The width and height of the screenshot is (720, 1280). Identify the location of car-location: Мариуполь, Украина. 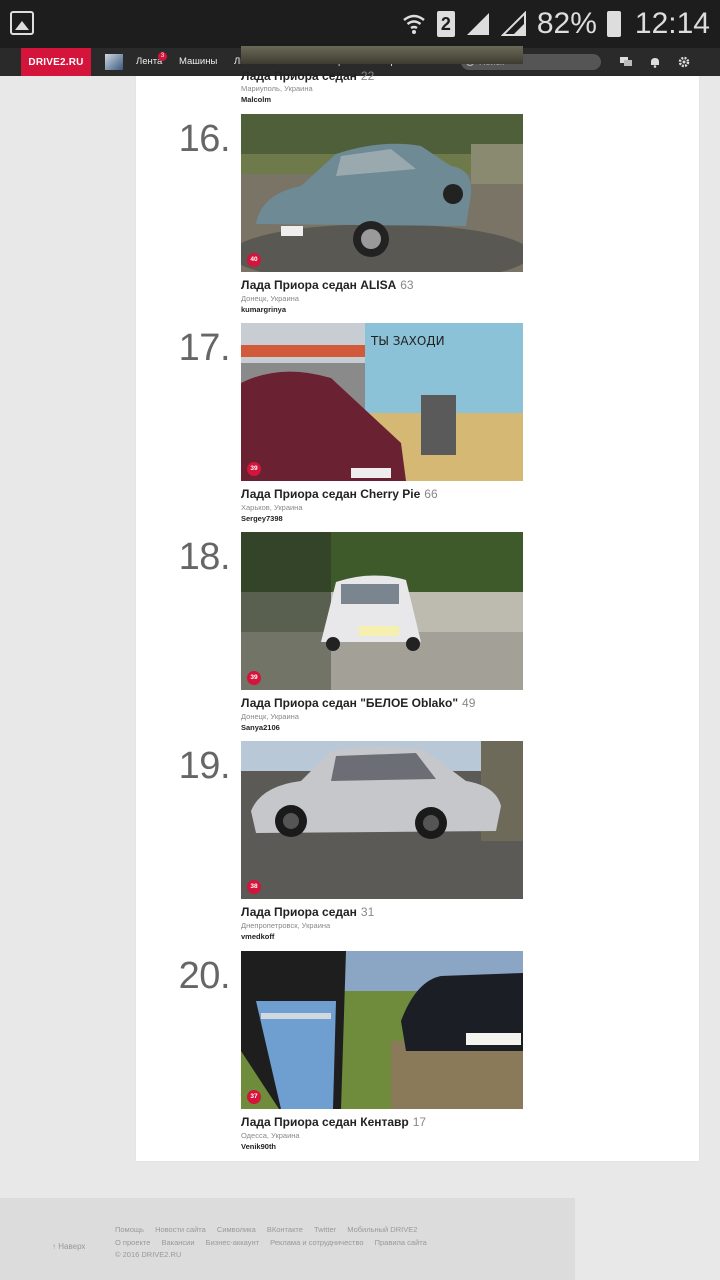
(277, 88).